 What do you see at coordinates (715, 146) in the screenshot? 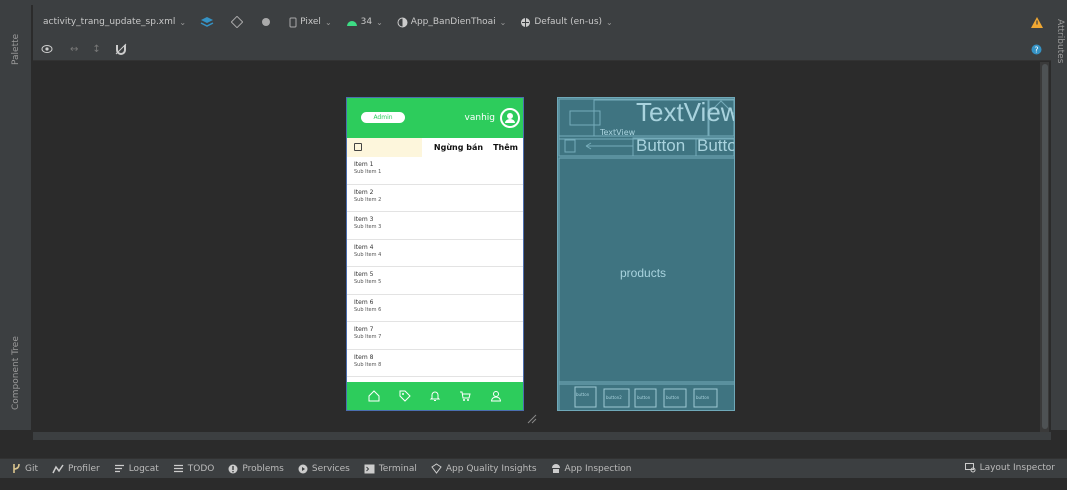
I see `blueprint-button-2: Button` at bounding box center [715, 146].